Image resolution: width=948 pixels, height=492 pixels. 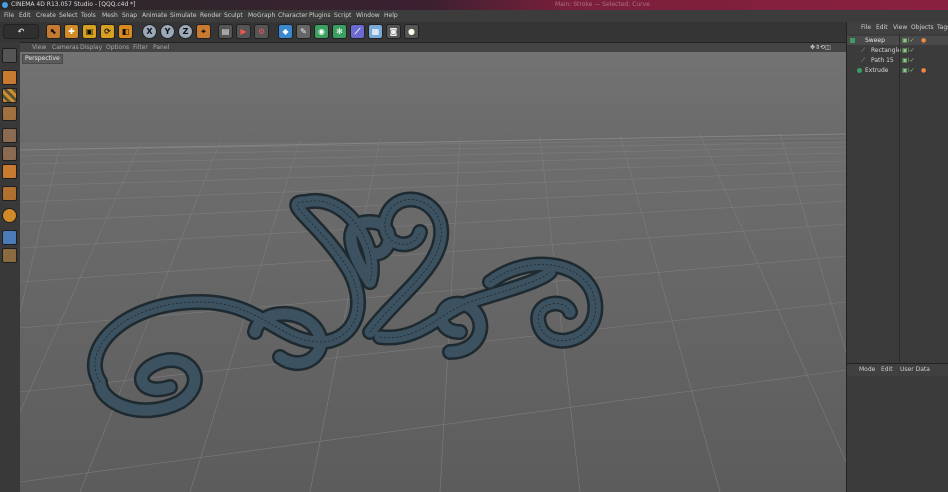 What do you see at coordinates (357, 31) in the screenshot?
I see `deformer-bend-icon: ⟋` at bounding box center [357, 31].